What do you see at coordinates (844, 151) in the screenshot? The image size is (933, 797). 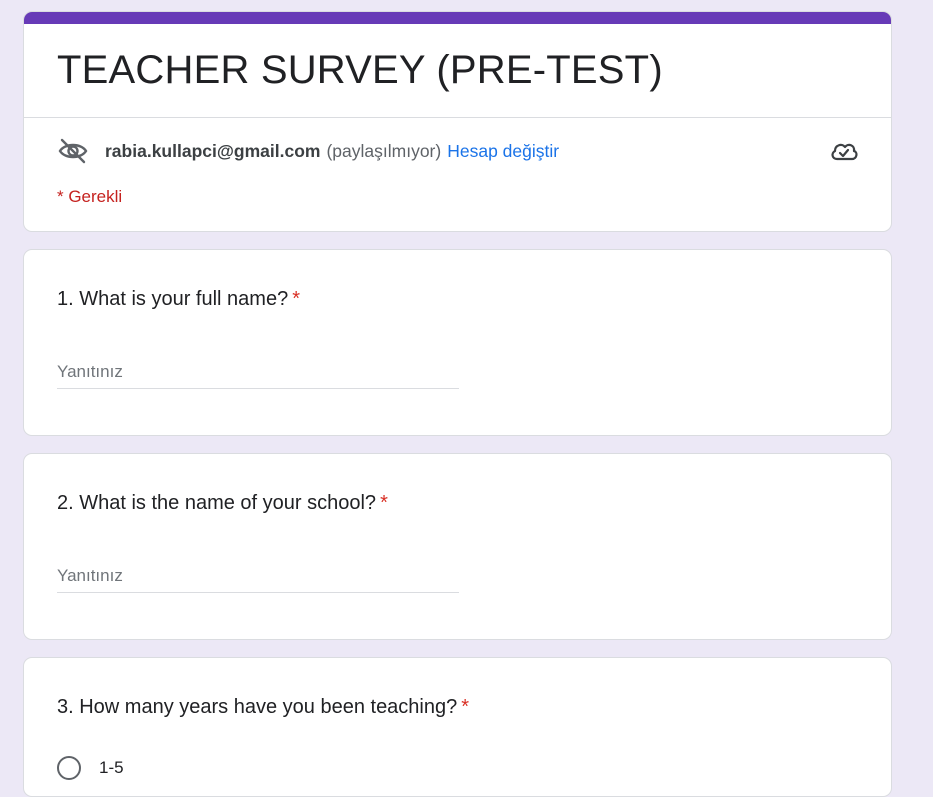 I see `cloud-check-icon` at bounding box center [844, 151].